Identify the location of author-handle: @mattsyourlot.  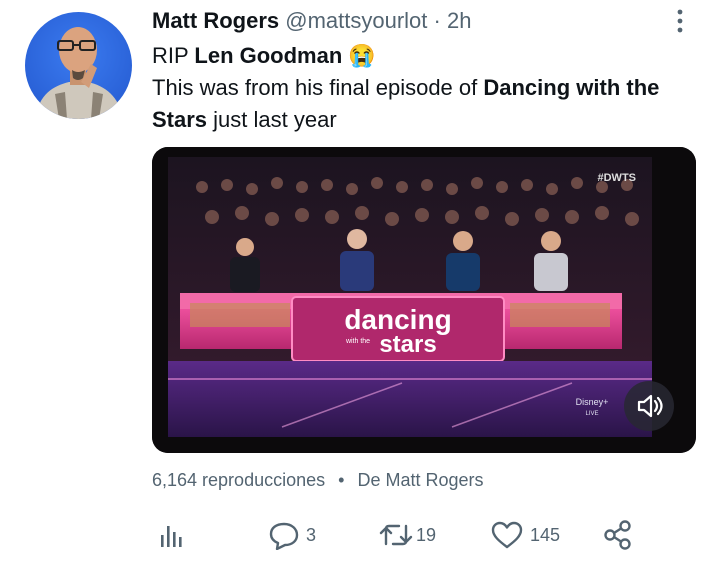
(356, 20).